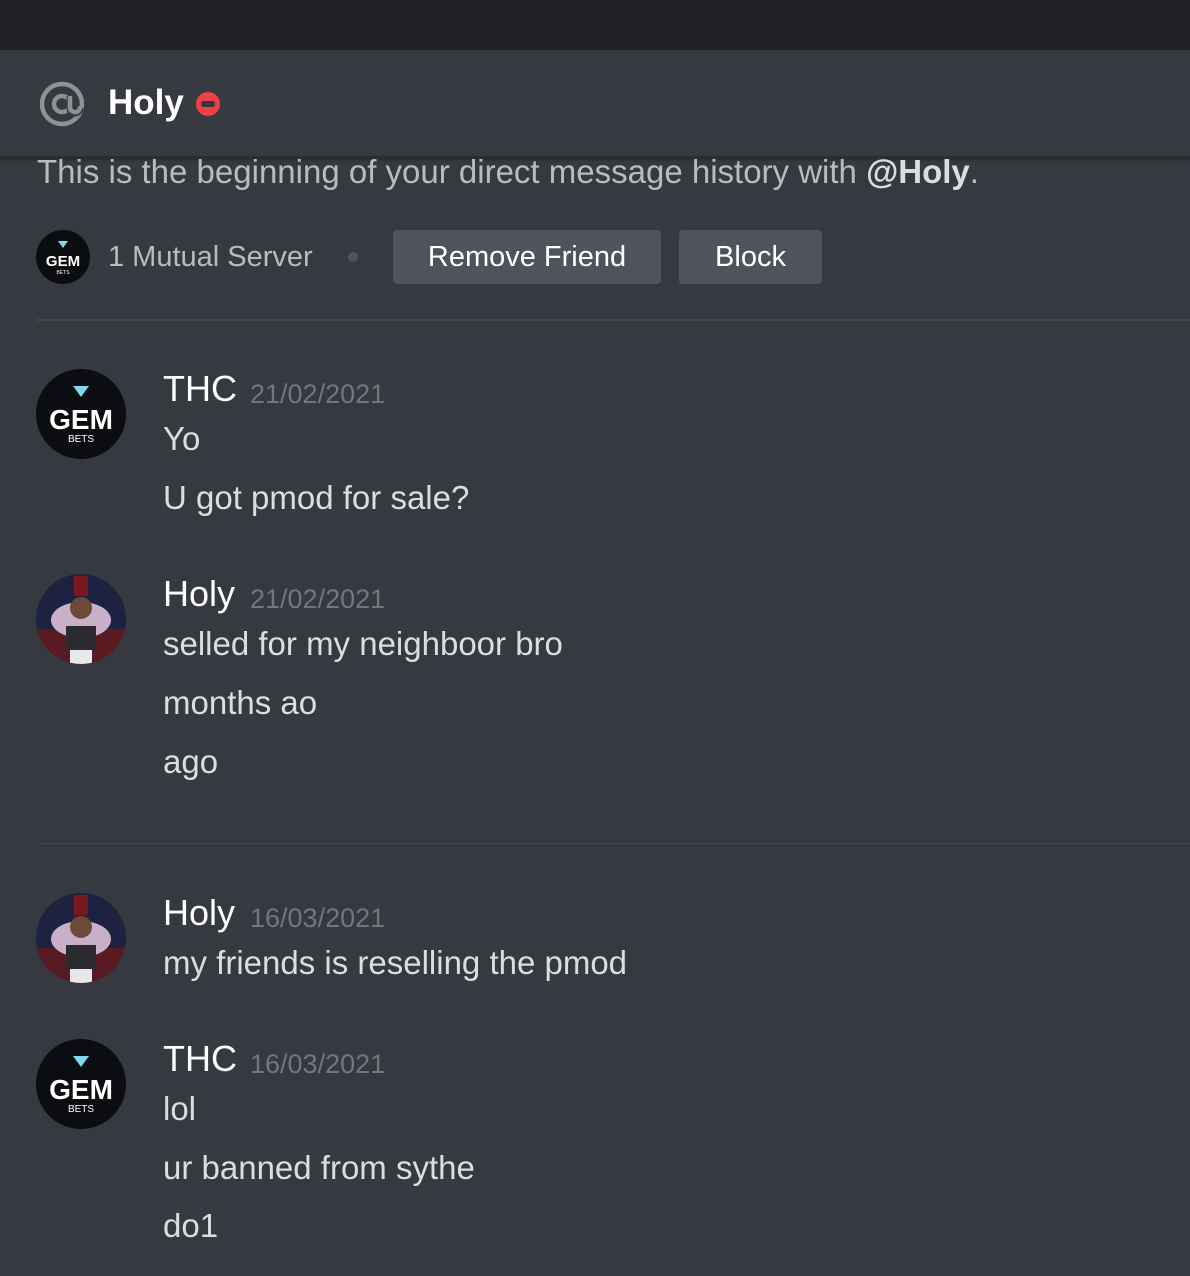  I want to click on intro-mention: @Holy, so click(918, 171).